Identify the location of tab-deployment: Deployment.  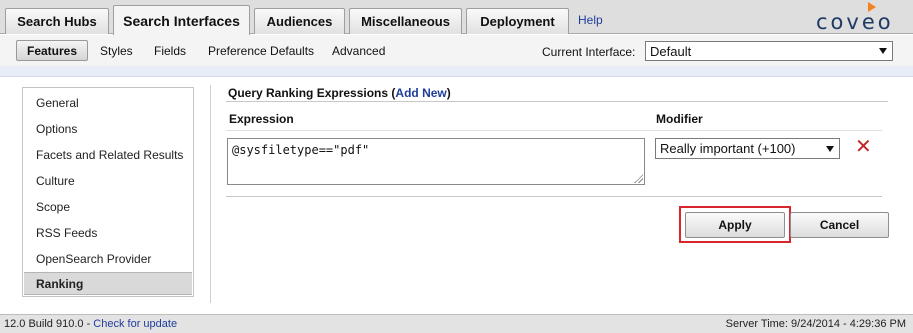
(517, 21).